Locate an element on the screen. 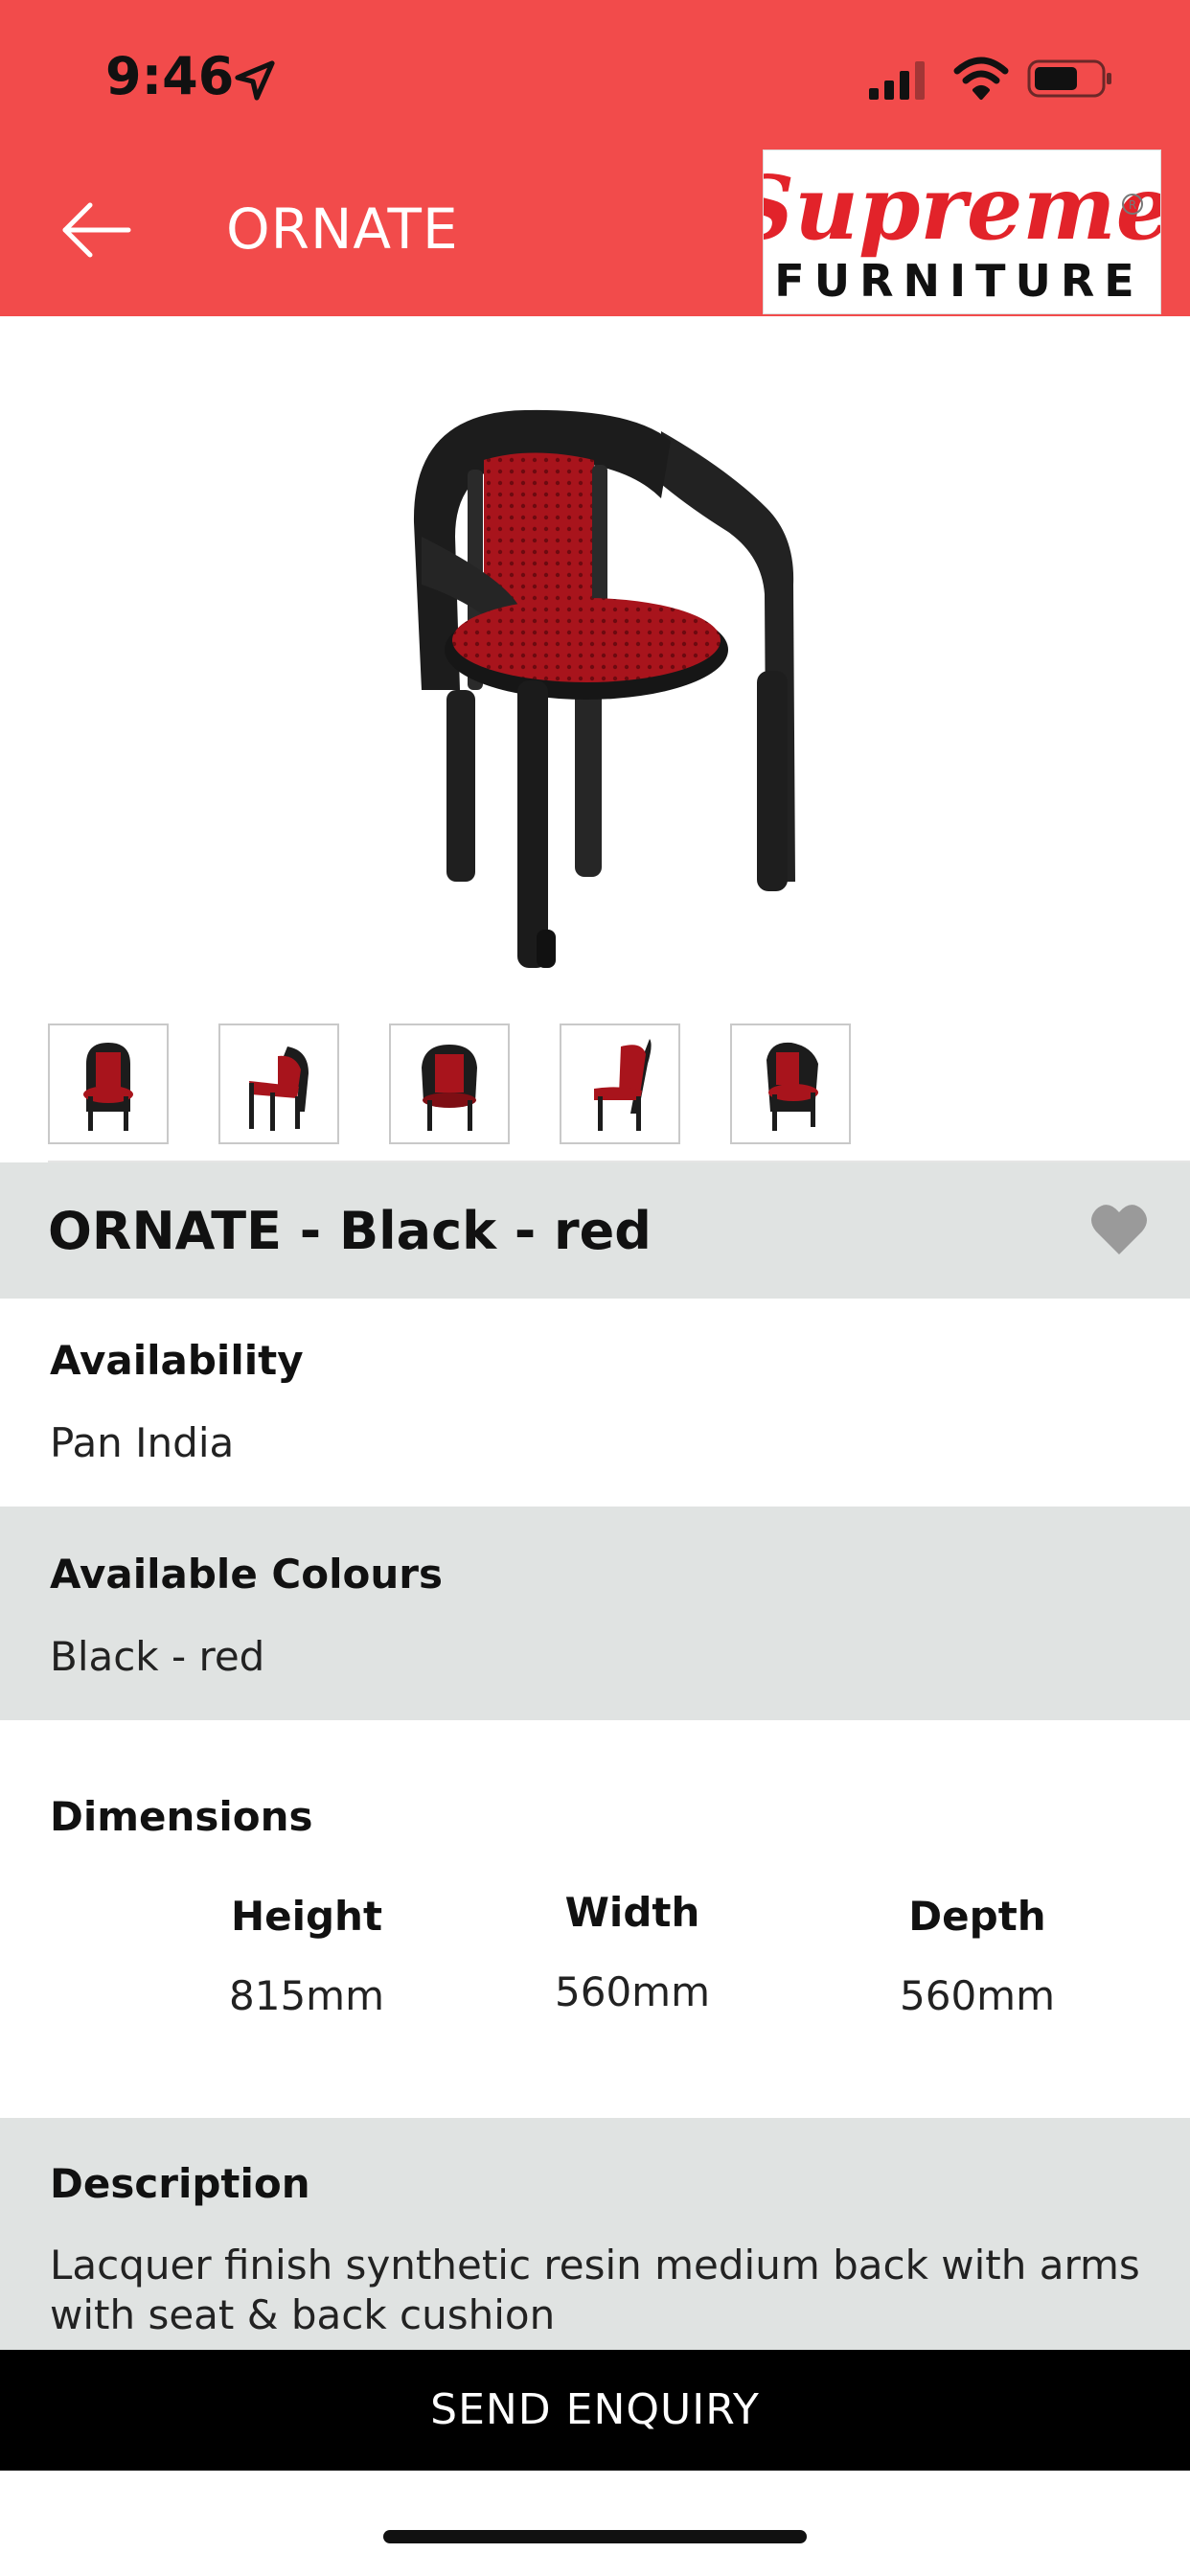 The width and height of the screenshot is (1190, 2576). wifi-icon is located at coordinates (981, 78).